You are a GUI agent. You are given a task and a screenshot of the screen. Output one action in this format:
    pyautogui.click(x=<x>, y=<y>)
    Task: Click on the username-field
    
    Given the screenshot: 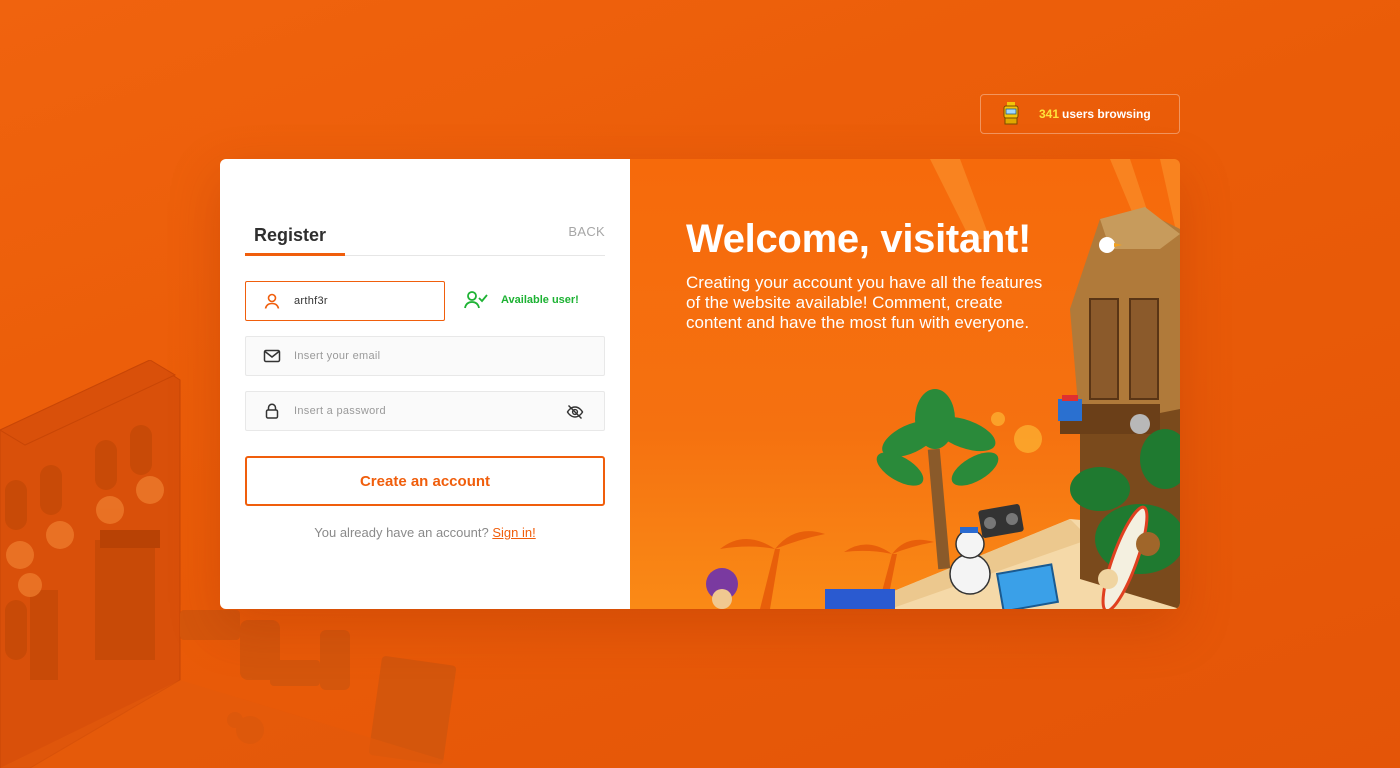 What is the action you would take?
    pyautogui.click(x=345, y=301)
    